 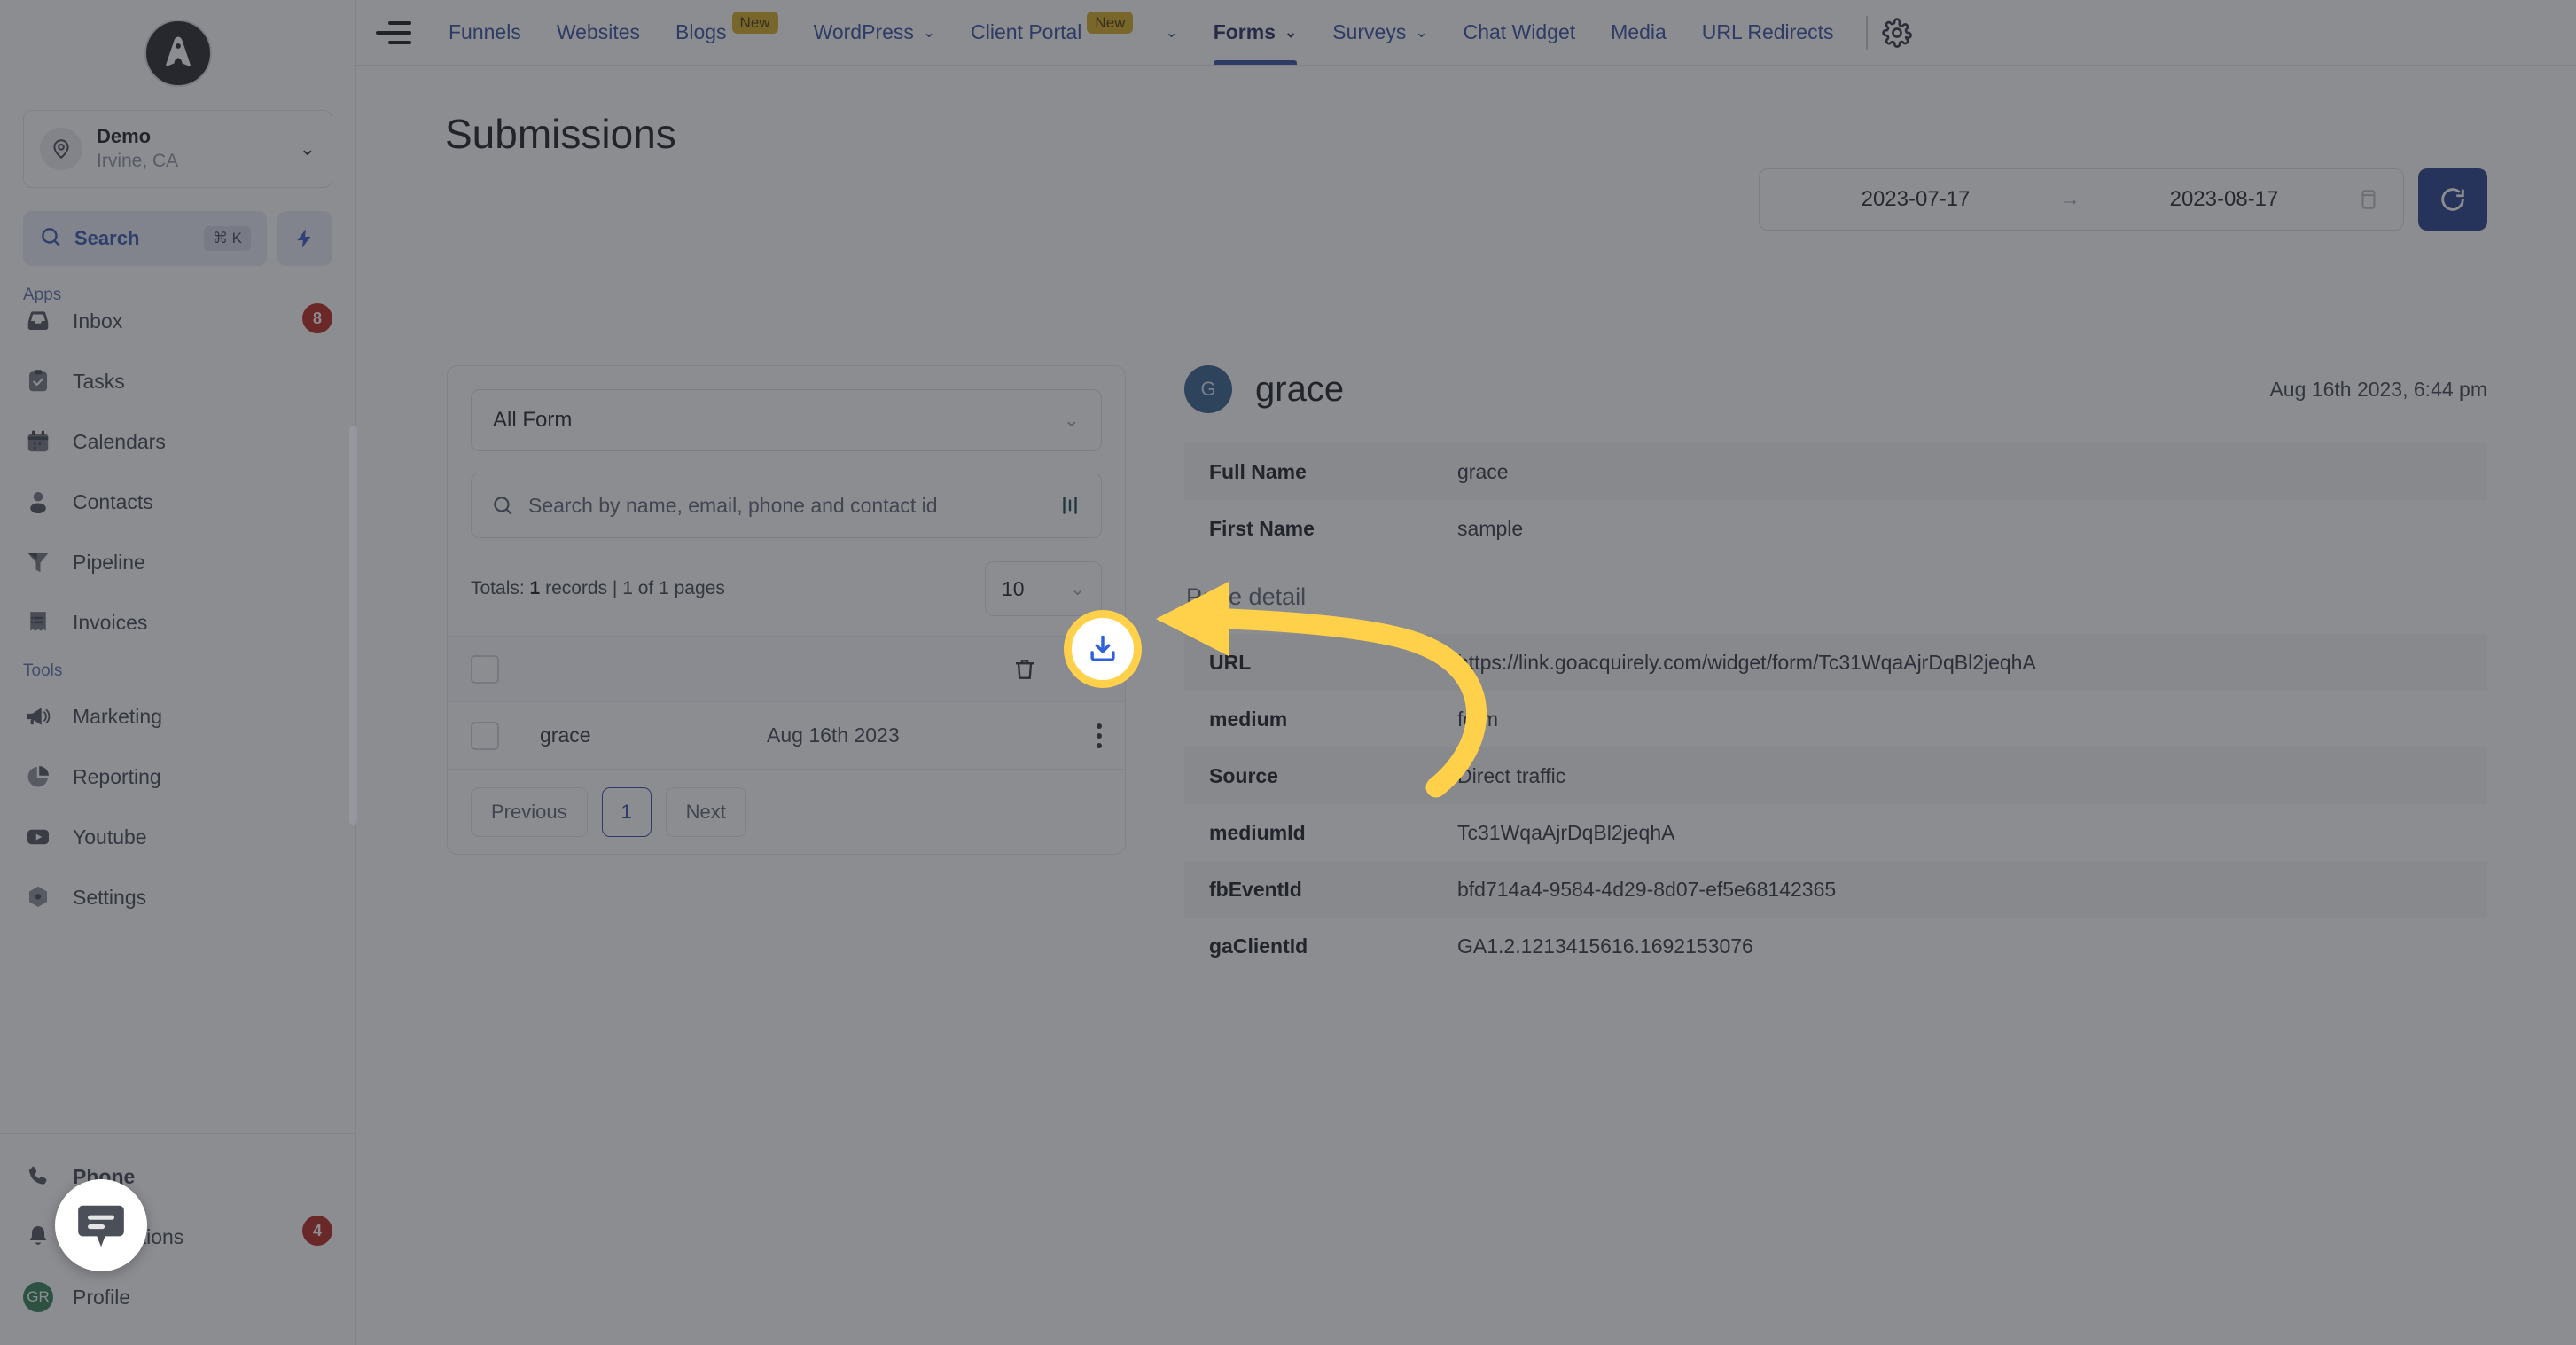 What do you see at coordinates (1897, 32) in the screenshot?
I see `gear-icon` at bounding box center [1897, 32].